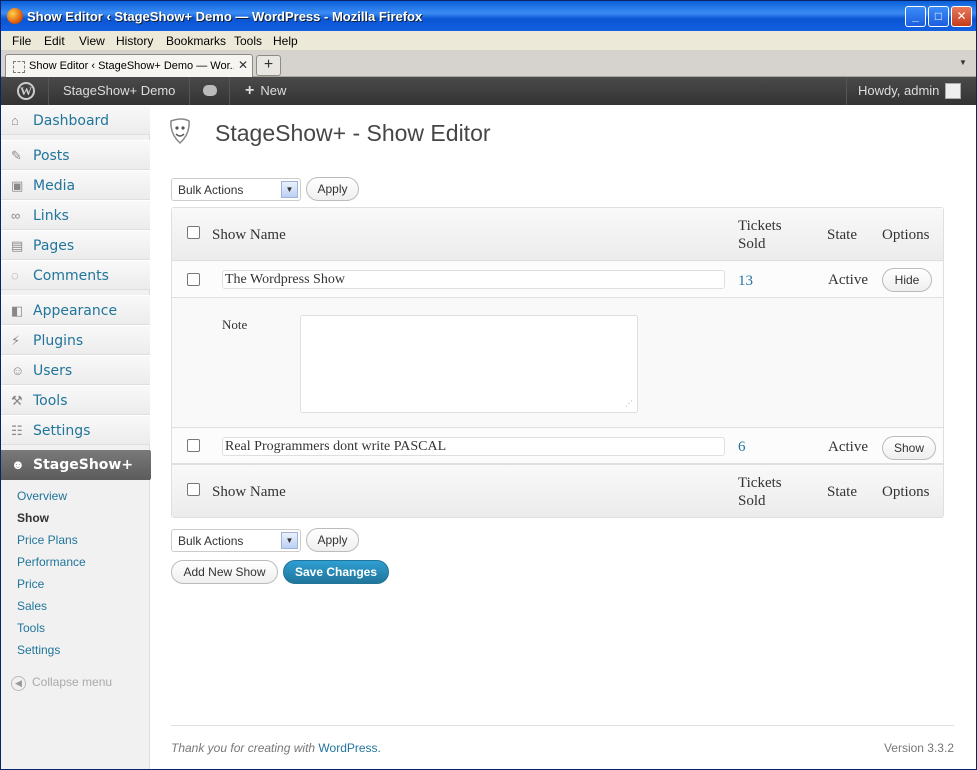 The image size is (977, 770). Describe the element at coordinates (473, 446) in the screenshot. I see `show-name-input: Real Programmers dont write PASCAL` at that location.